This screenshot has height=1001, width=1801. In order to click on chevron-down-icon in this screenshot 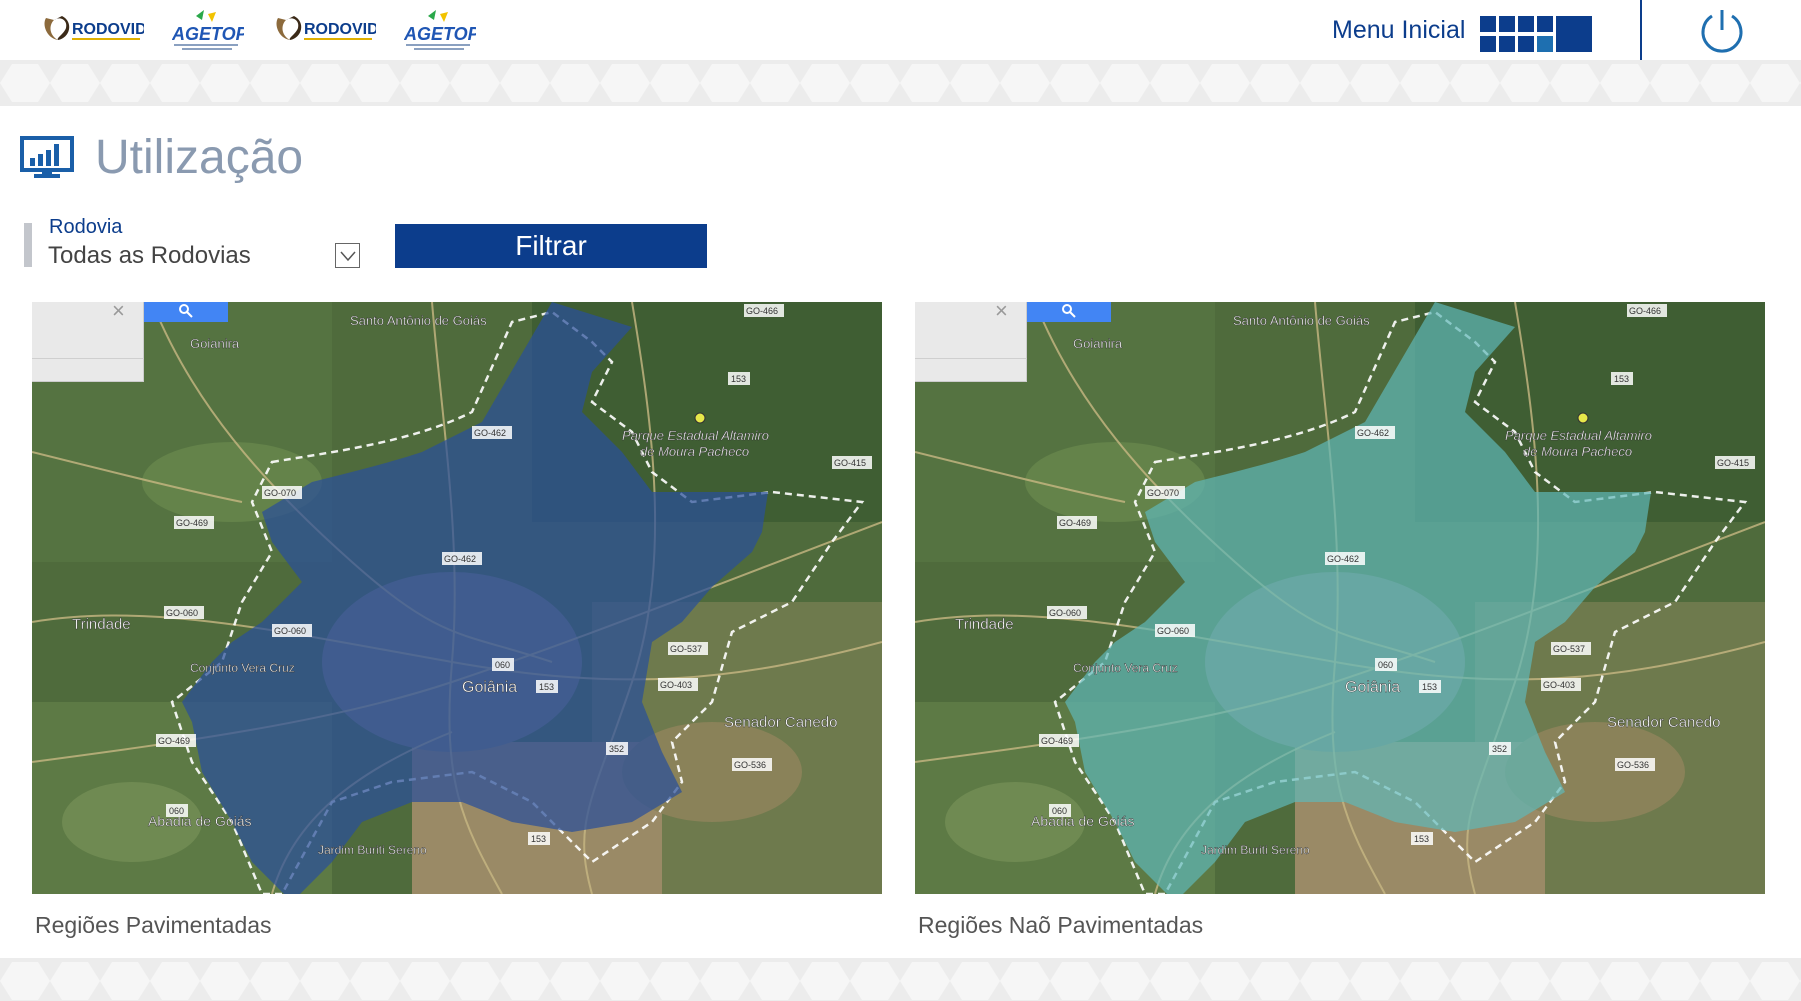, I will do `click(347, 255)`.